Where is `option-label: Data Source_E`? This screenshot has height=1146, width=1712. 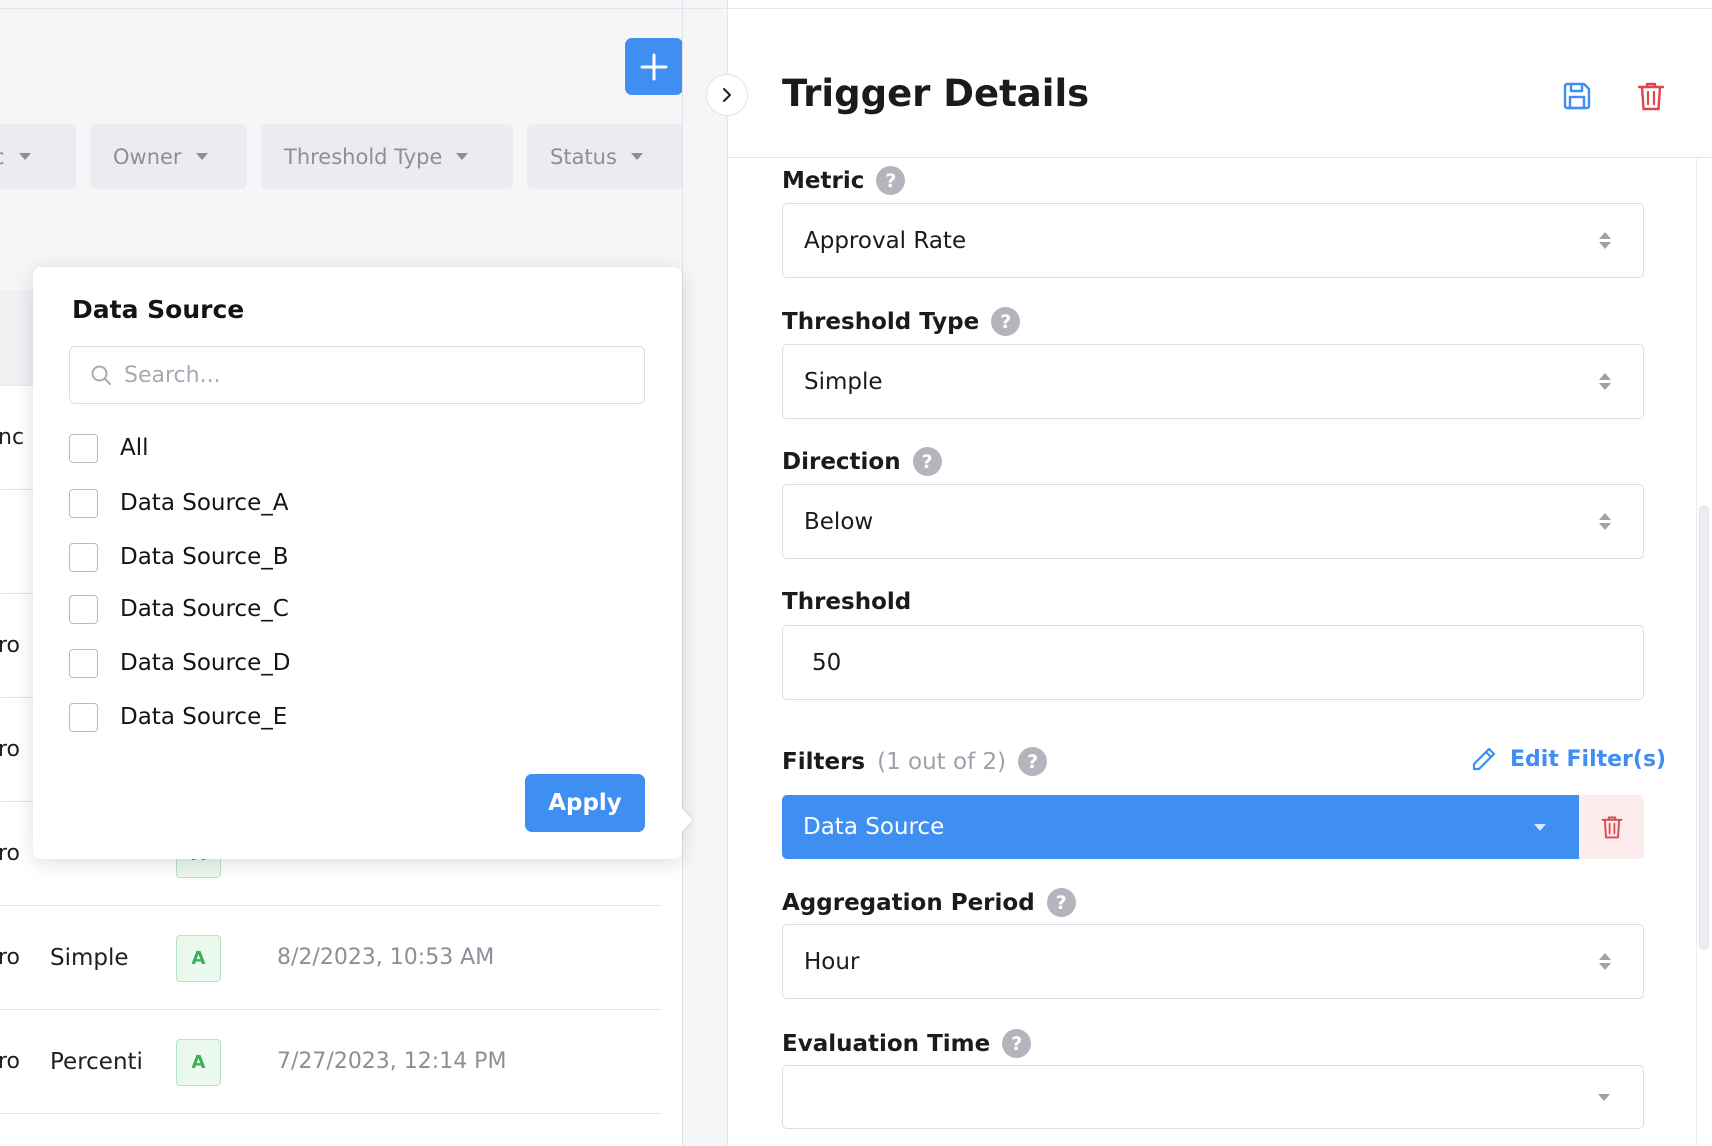
option-label: Data Source_E is located at coordinates (204, 717).